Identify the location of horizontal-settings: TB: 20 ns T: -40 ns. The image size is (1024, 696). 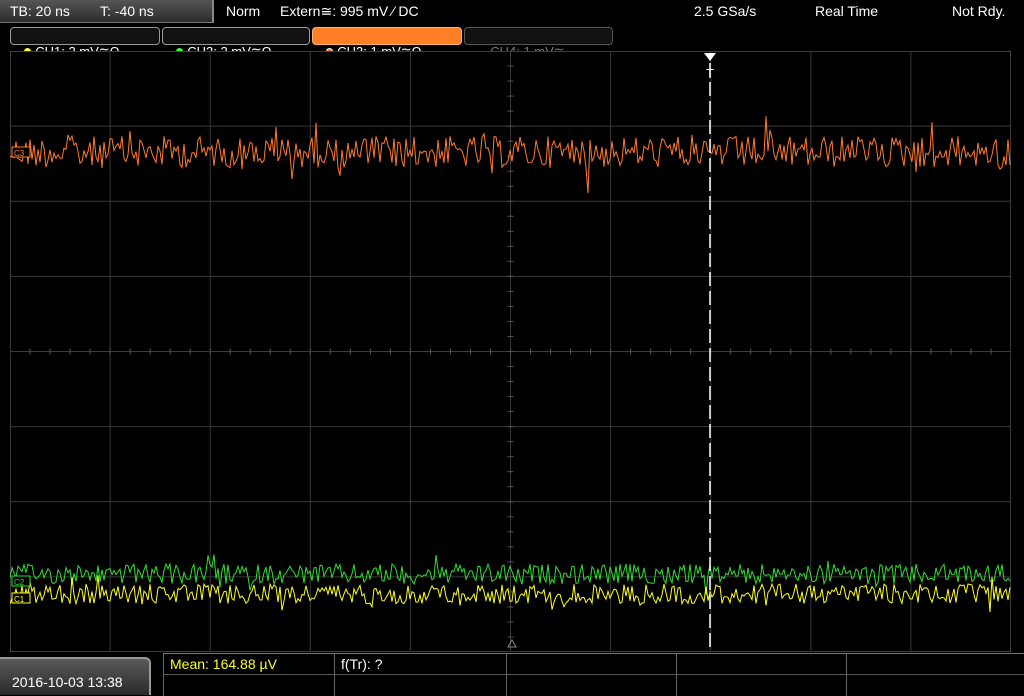
(107, 11).